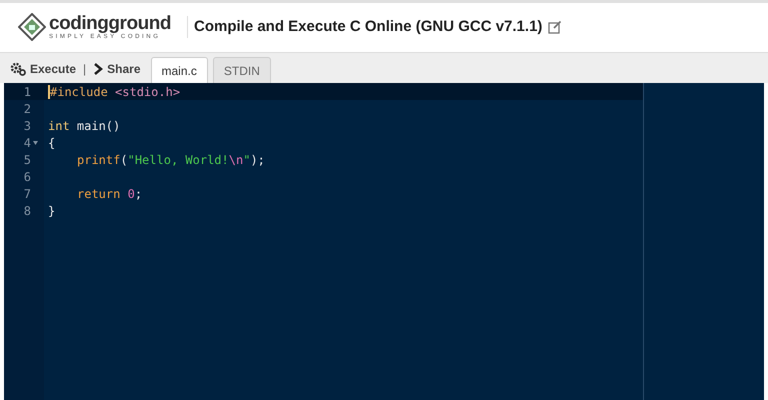  I want to click on text-cursor, so click(49, 91).